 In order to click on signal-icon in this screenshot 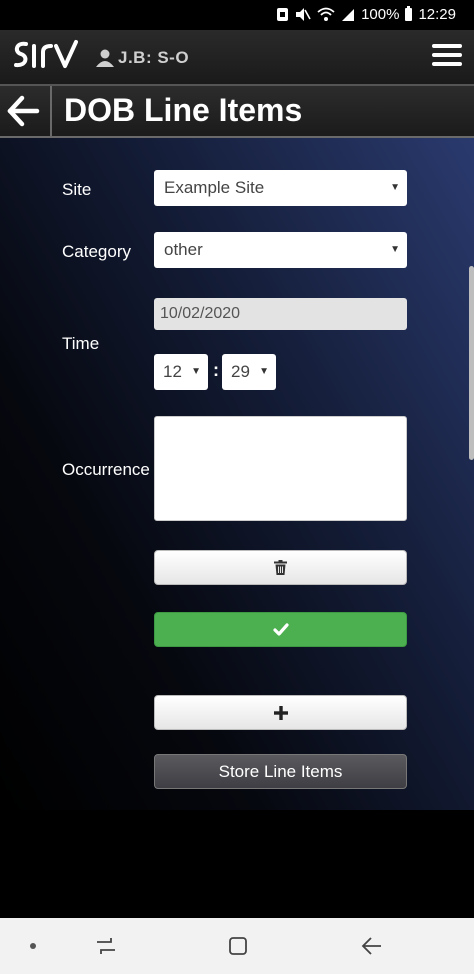, I will do `click(348, 14)`.